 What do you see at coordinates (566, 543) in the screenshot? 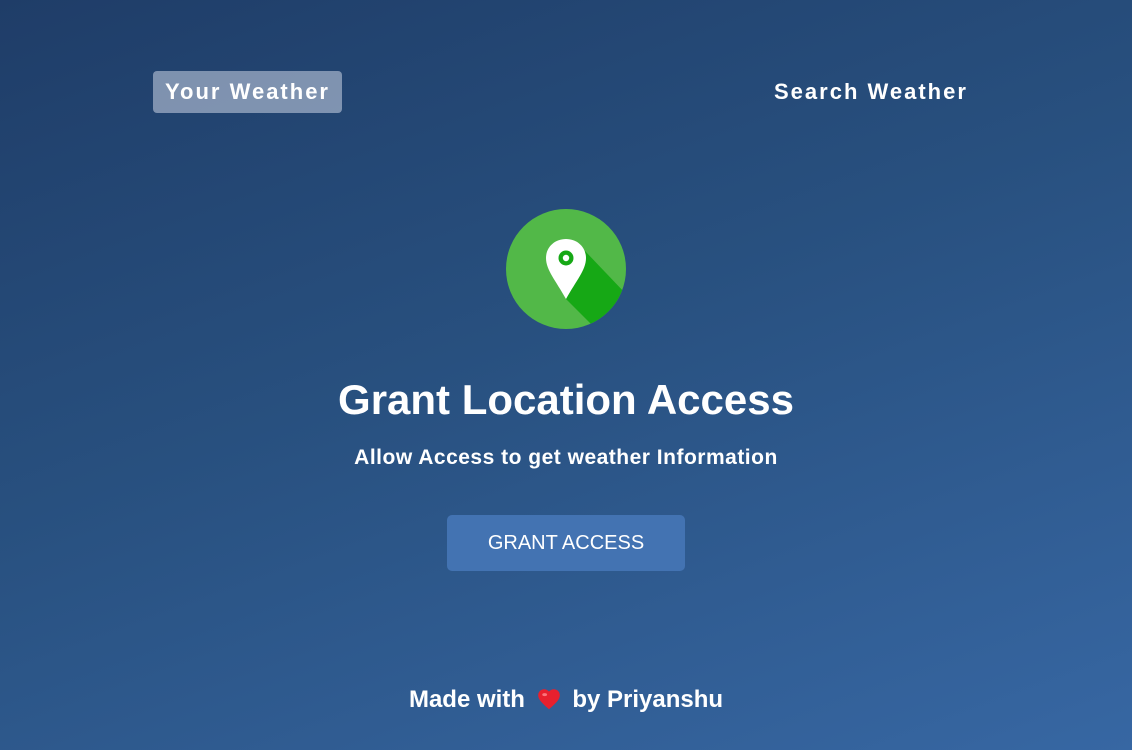
I see `grant-access-button: GRANT ACCESS` at bounding box center [566, 543].